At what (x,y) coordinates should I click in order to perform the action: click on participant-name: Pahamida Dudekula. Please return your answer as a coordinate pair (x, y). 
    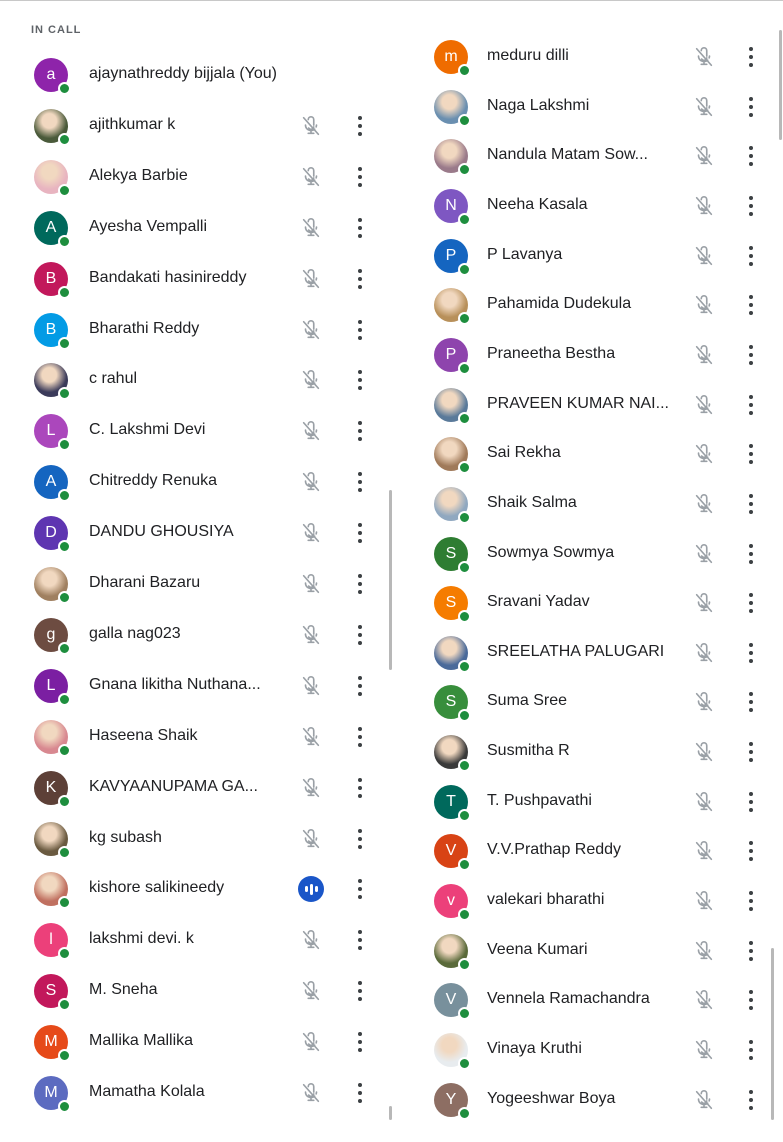
    Looking at the image, I should click on (559, 304).